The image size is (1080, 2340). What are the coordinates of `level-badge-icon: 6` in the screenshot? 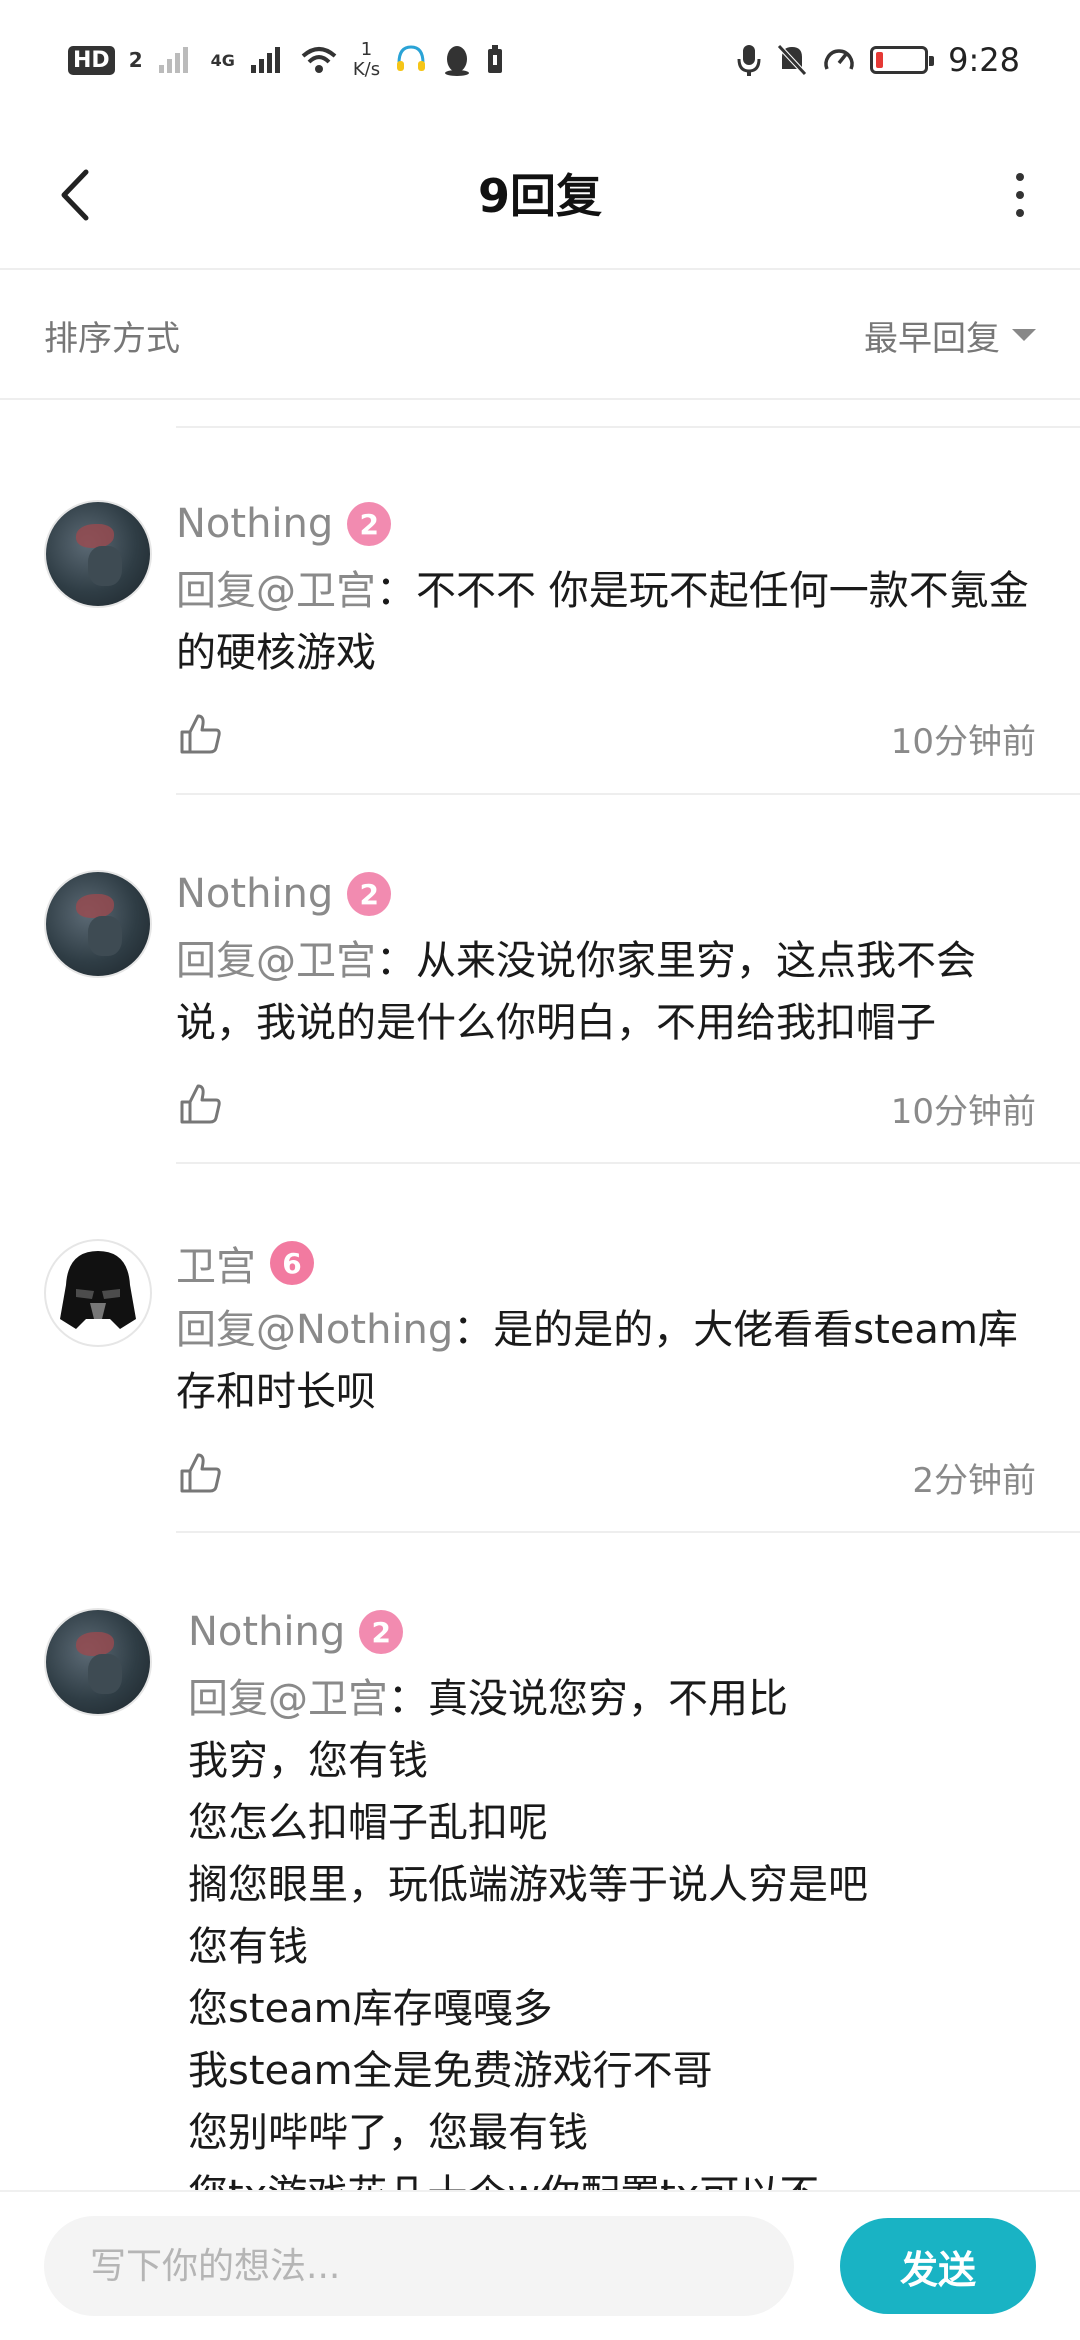 It's located at (292, 1263).